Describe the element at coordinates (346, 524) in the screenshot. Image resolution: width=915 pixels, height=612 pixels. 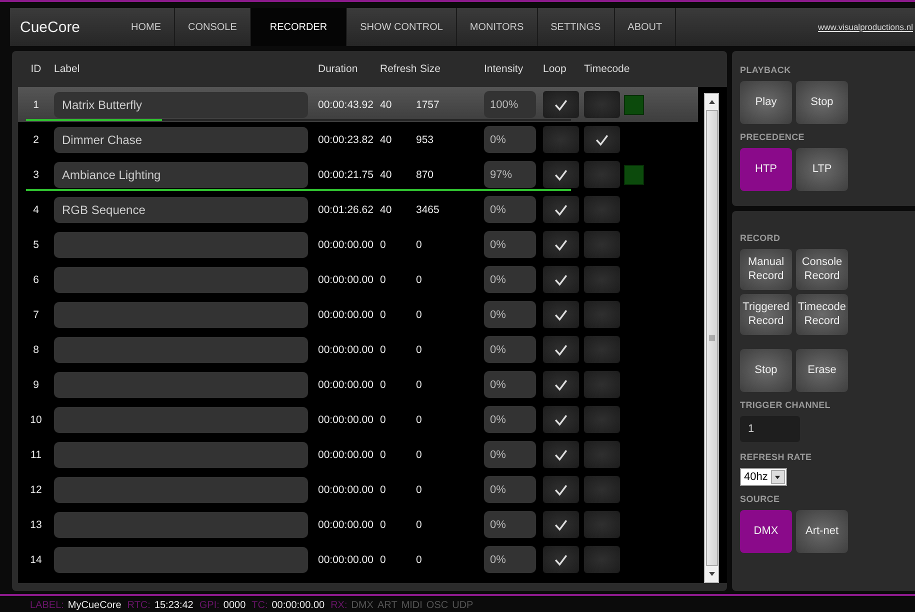
I see `duration-cell-text: 00:00:00.00` at that location.